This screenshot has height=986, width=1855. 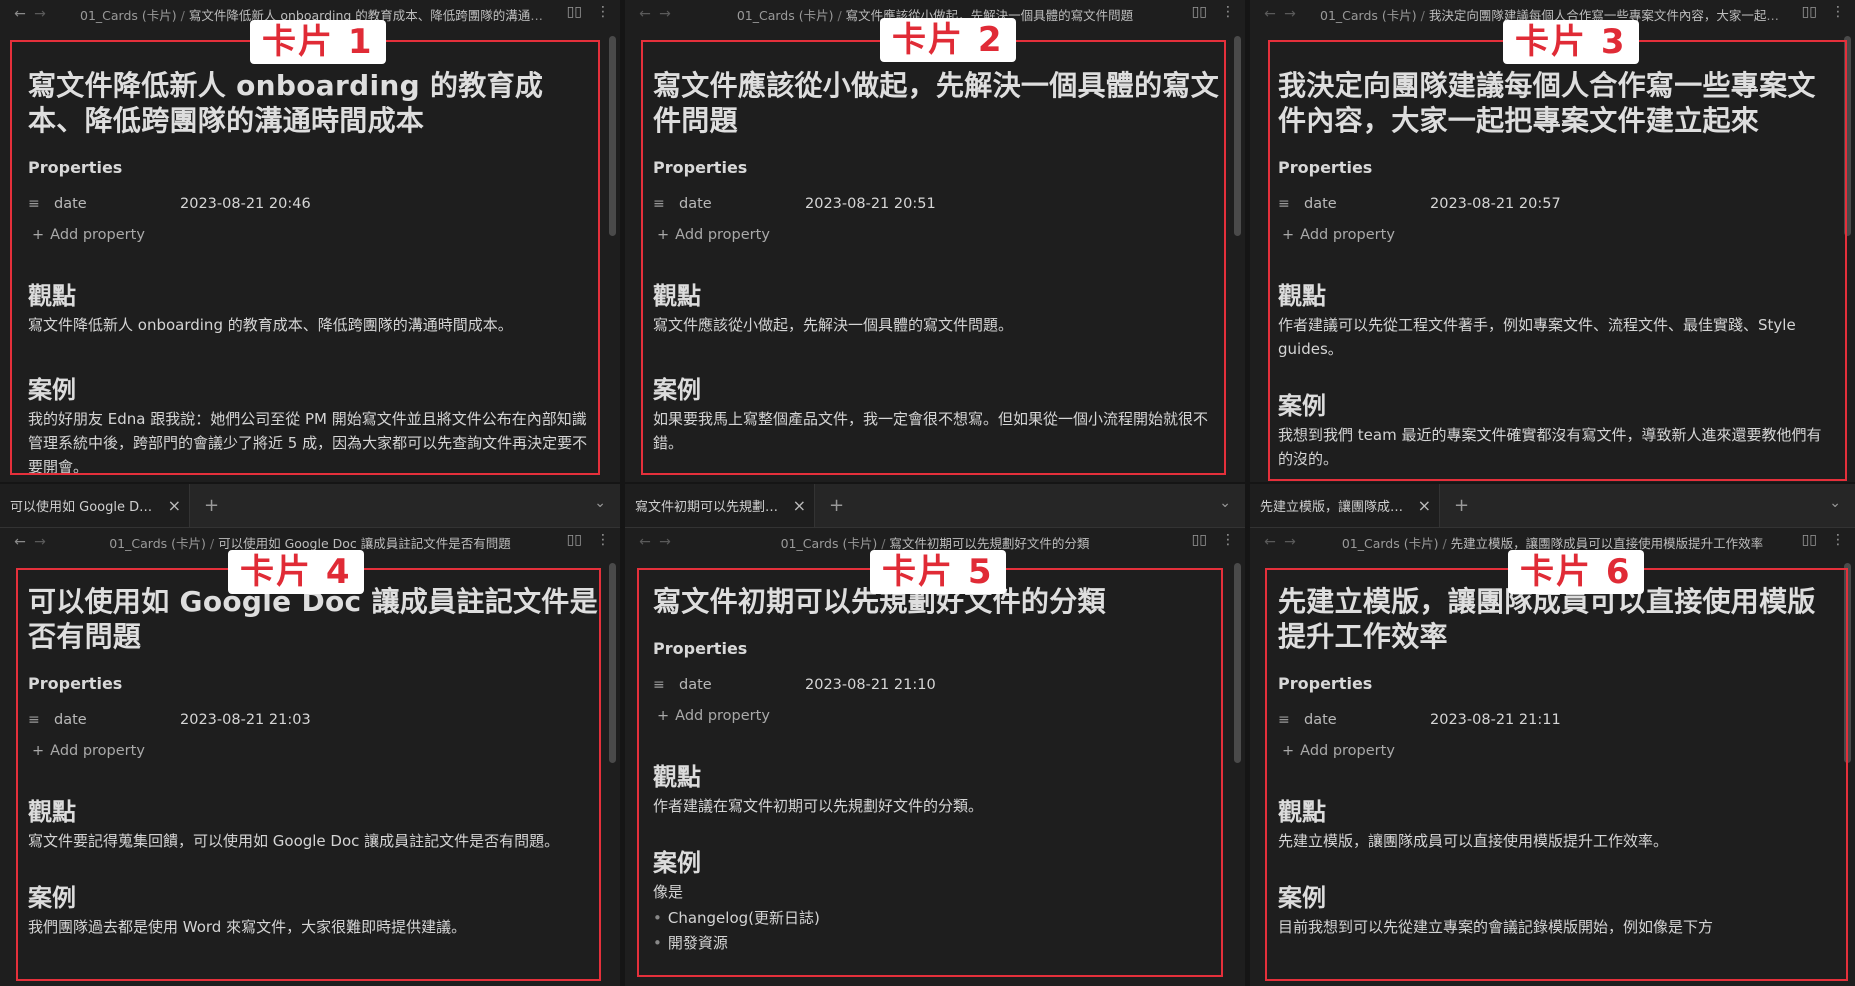 What do you see at coordinates (245, 720) in the screenshot?
I see `property-value: 2023-08-21 21:03` at bounding box center [245, 720].